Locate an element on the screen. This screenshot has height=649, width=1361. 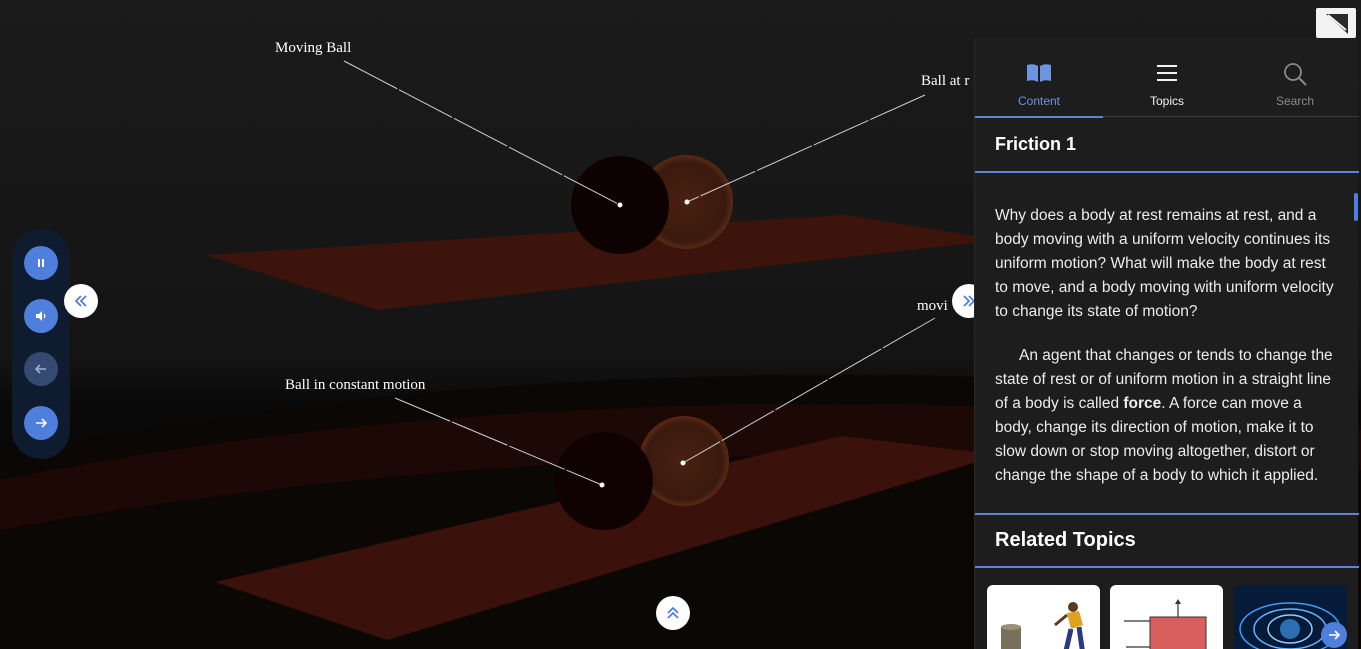
collapse-left-button is located at coordinates (81, 301).